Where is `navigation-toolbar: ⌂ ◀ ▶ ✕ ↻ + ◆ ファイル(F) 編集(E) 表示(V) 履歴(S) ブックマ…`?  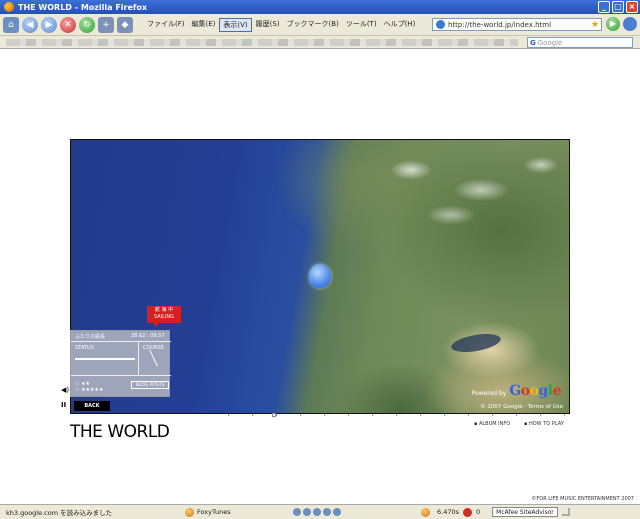
navigation-toolbar: ⌂ ◀ ▶ ✕ ↻ + ◆ ファイル(F) 編集(E) 表示(V) 履歴(S) ブックマ… is located at coordinates (320, 25).